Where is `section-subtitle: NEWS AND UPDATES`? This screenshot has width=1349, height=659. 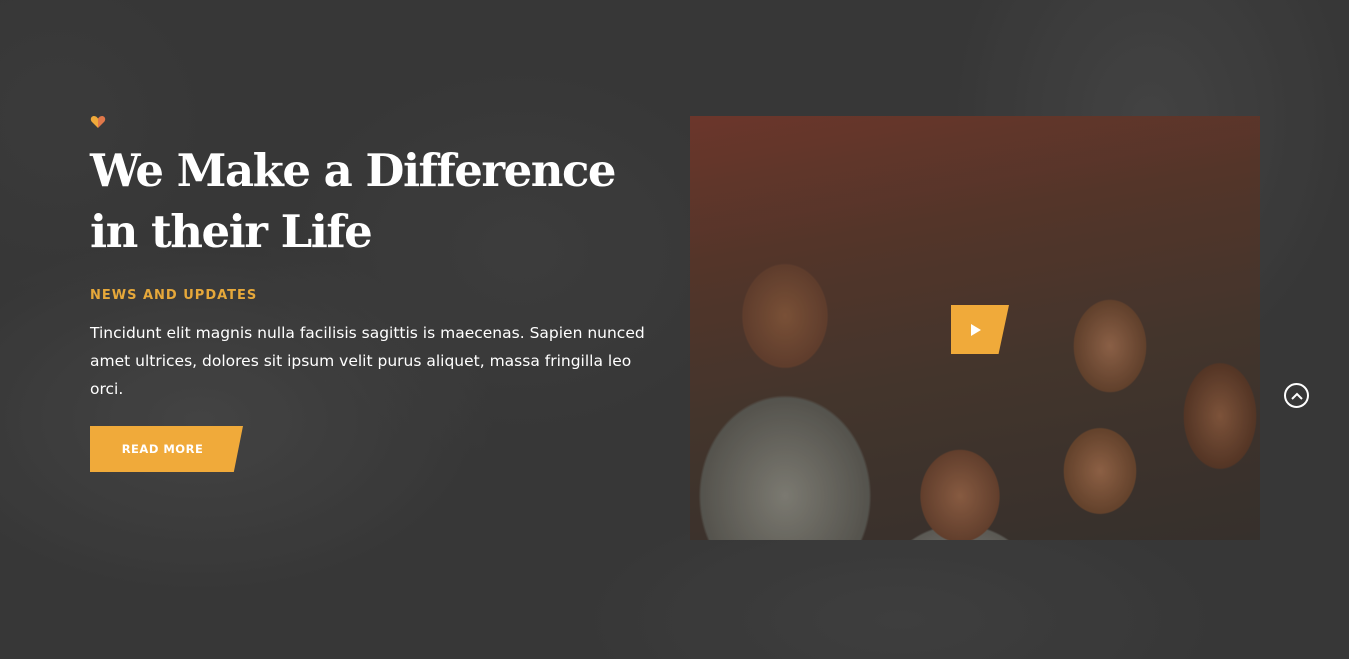 section-subtitle: NEWS AND UPDATES is located at coordinates (174, 295).